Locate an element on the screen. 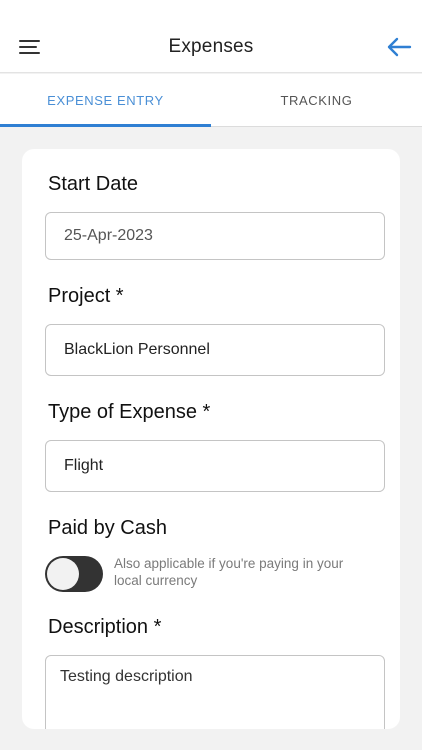 This screenshot has height=750, width=422. expense-type-field: Flight is located at coordinates (215, 466).